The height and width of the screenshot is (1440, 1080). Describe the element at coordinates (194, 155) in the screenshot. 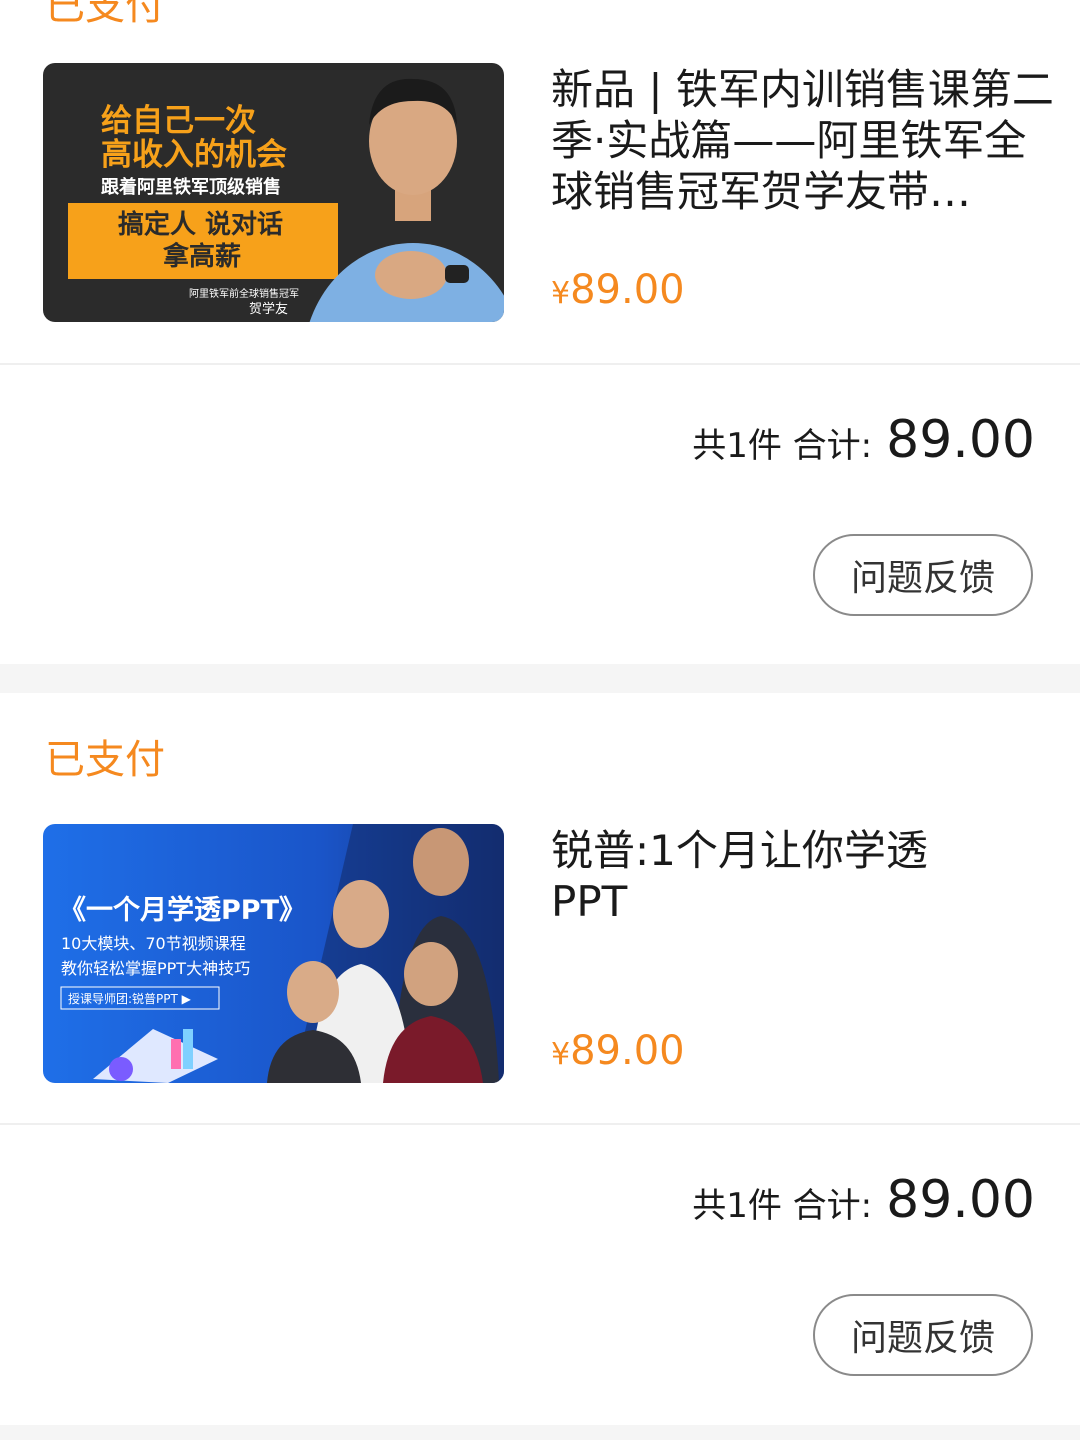

I see `cover-headline-2: 高收入的机会` at that location.